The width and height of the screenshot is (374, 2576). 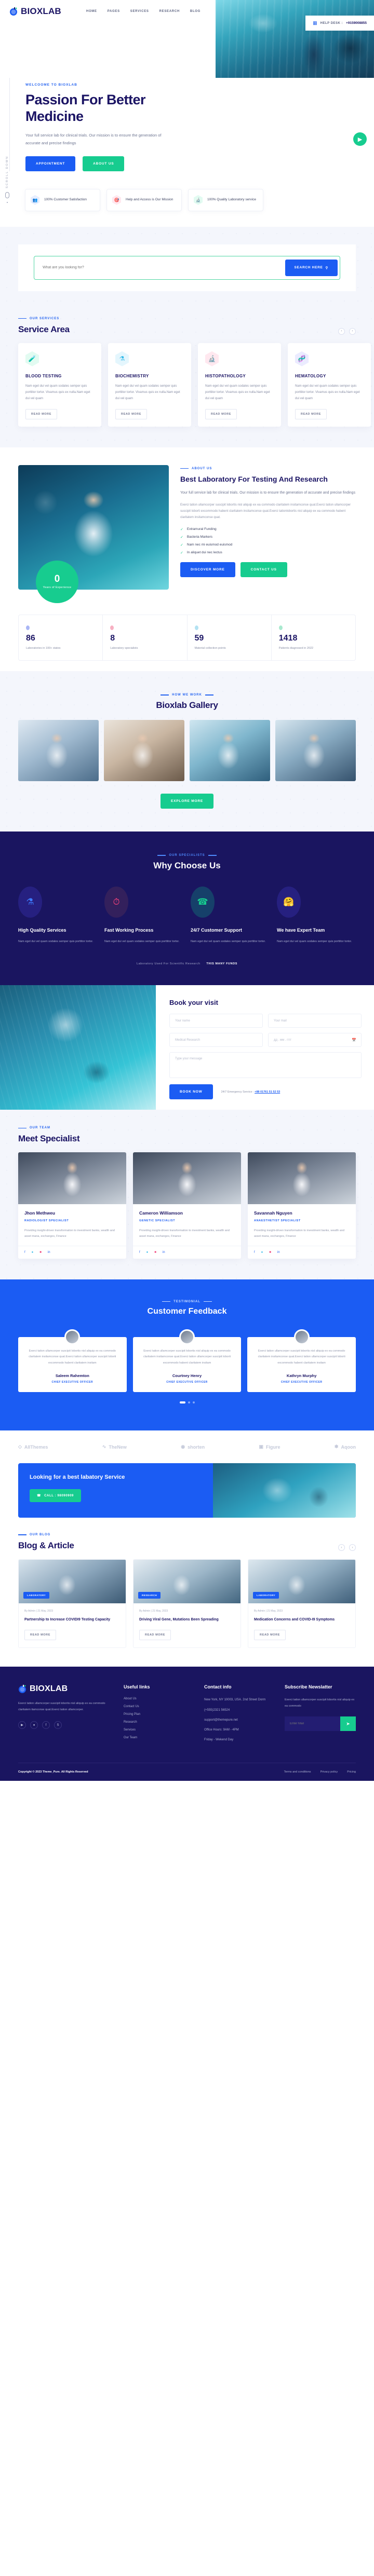 What do you see at coordinates (160, 1698) in the screenshot?
I see `footer-link: About Us` at bounding box center [160, 1698].